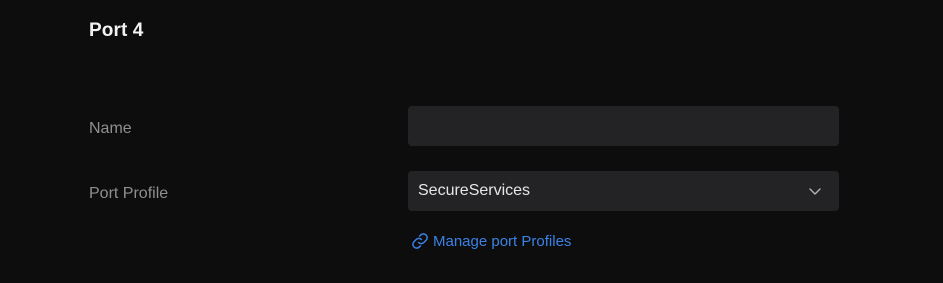 Image resolution: width=943 pixels, height=283 pixels. Describe the element at coordinates (623, 126) in the screenshot. I see `name-input` at that location.